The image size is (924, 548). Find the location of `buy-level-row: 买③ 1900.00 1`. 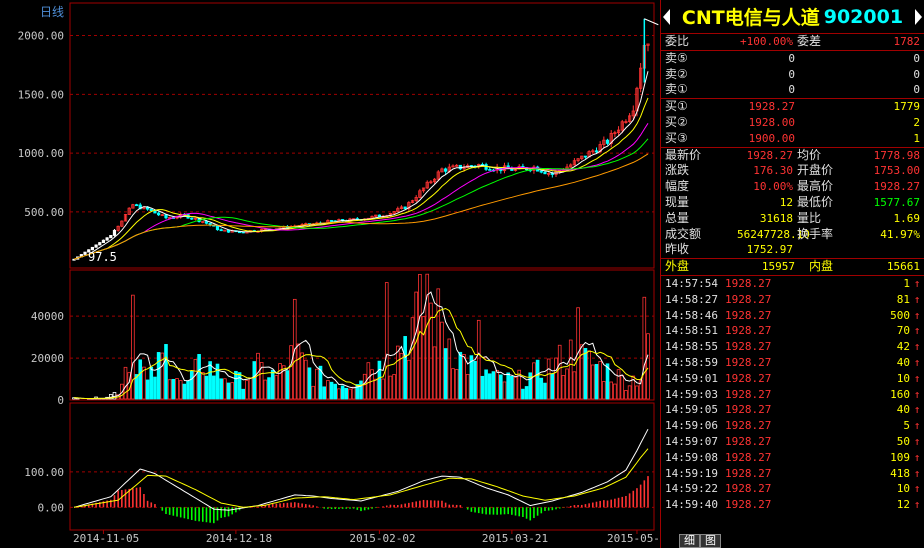

buy-level-row: 买③ 1900.00 1 is located at coordinates (792, 139).